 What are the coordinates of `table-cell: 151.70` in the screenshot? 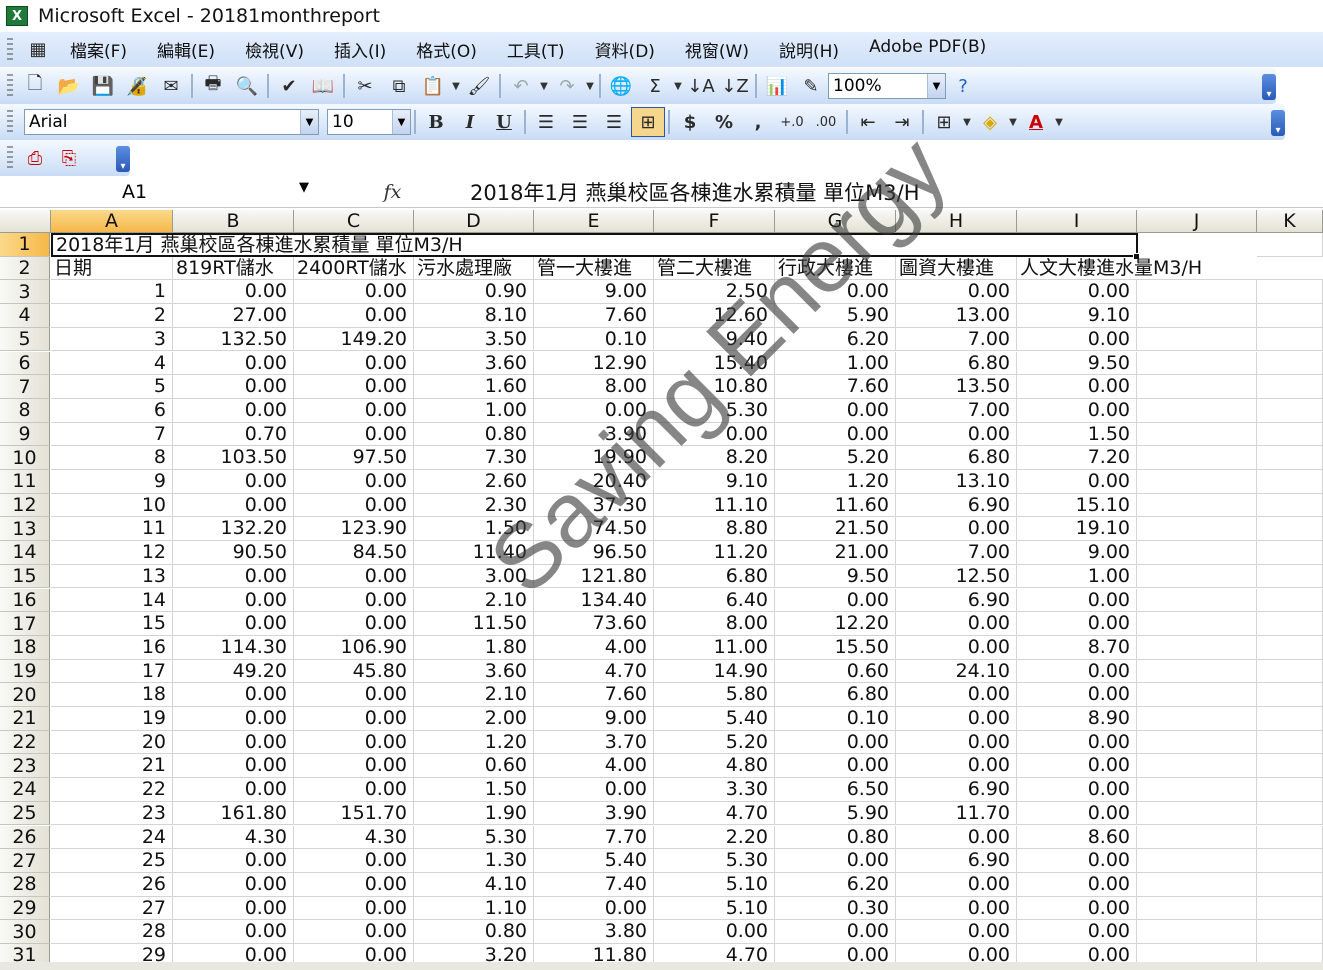 It's located at (354, 813).